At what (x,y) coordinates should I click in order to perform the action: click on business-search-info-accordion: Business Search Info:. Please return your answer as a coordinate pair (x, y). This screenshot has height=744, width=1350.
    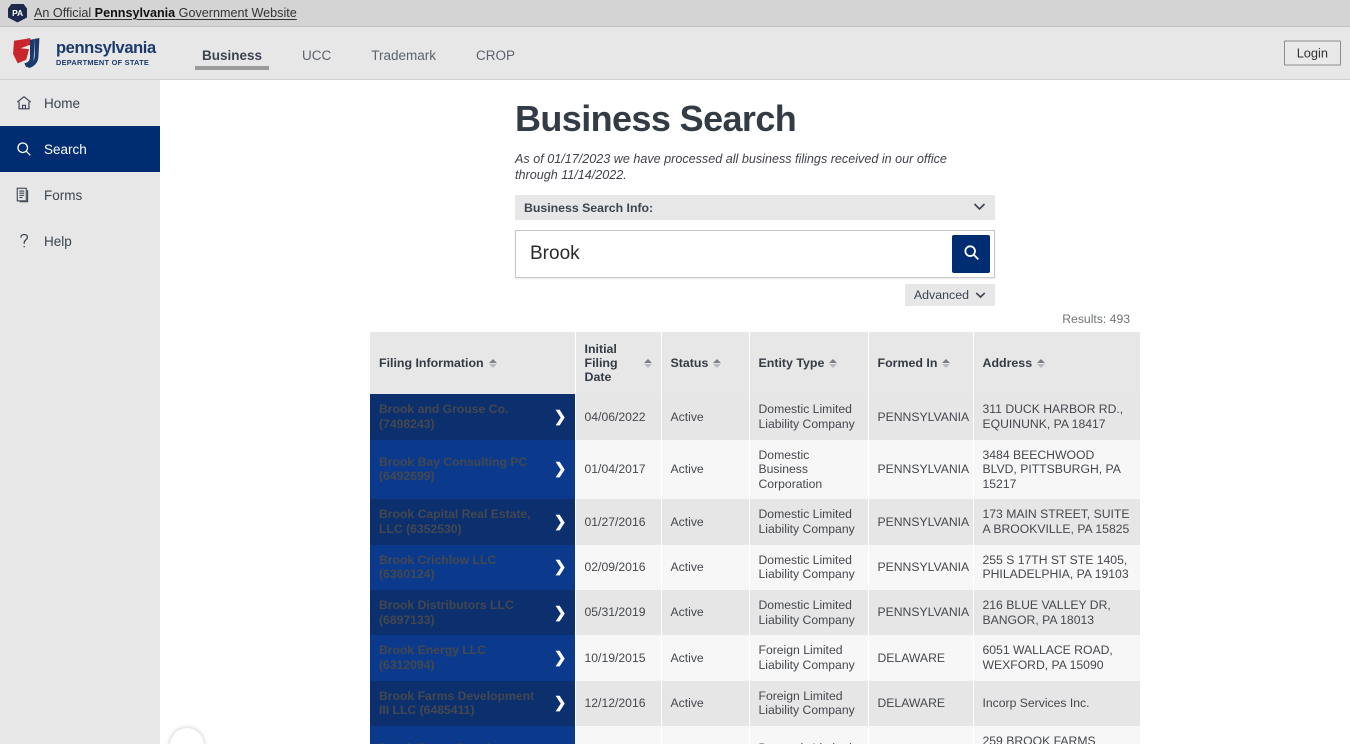
    Looking at the image, I should click on (755, 208).